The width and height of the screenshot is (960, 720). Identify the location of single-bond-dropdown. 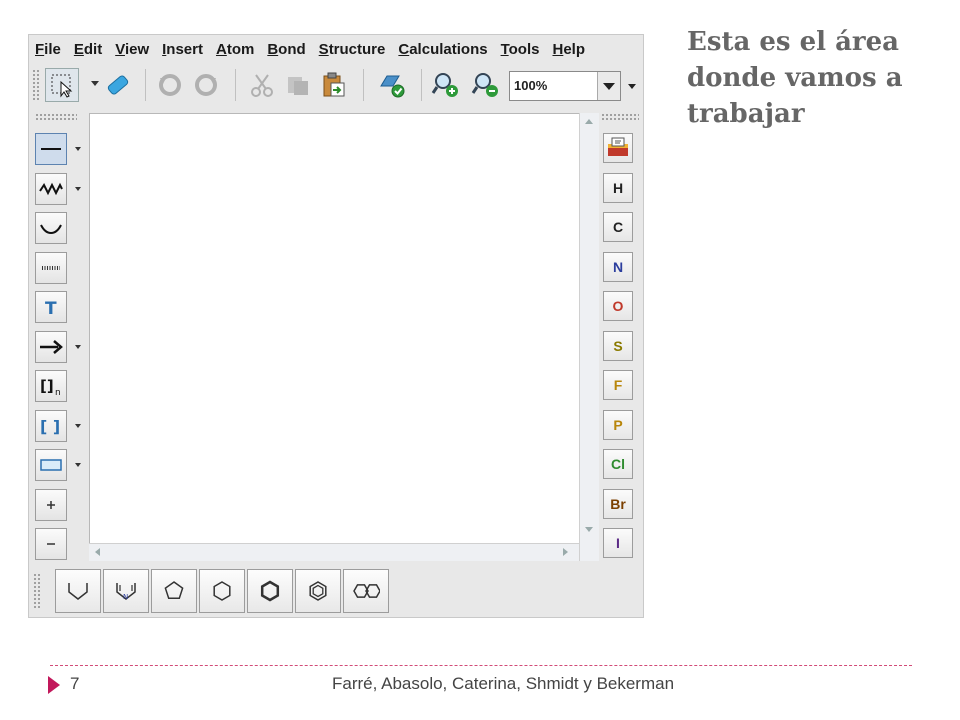
(78, 149).